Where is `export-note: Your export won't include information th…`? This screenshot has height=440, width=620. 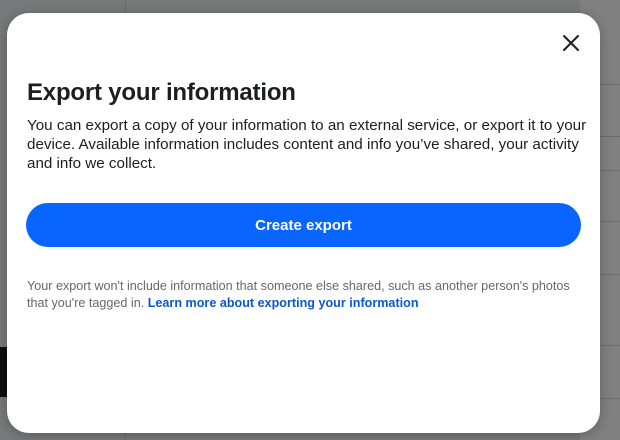 export-note: Your export won't include information th… is located at coordinates (307, 295).